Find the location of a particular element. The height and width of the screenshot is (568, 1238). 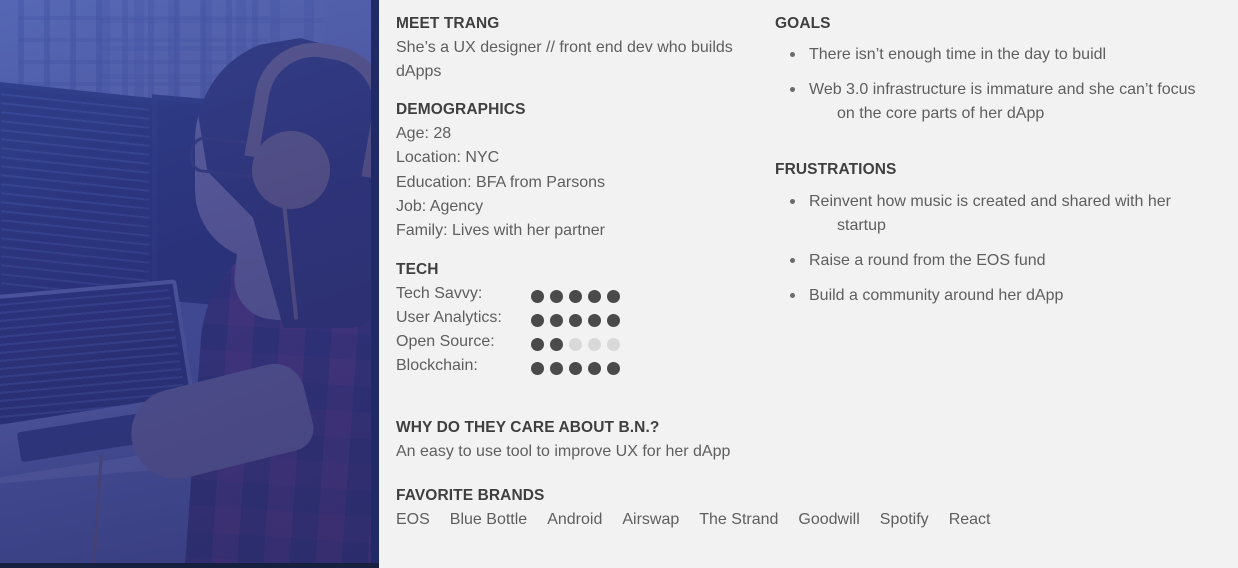

brand-name: Spotify is located at coordinates (904, 520).